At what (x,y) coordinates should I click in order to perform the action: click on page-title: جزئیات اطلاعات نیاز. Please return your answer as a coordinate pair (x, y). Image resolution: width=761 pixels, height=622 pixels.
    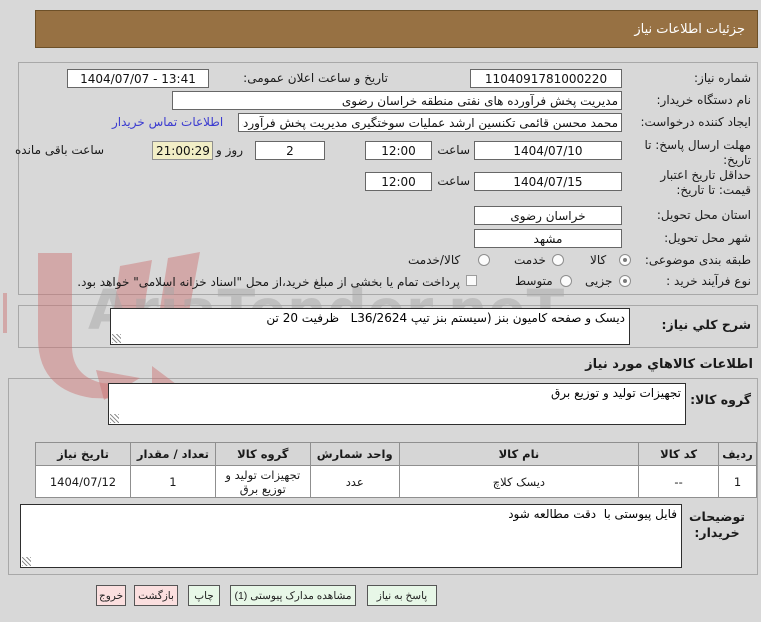
    Looking at the image, I should click on (689, 29).